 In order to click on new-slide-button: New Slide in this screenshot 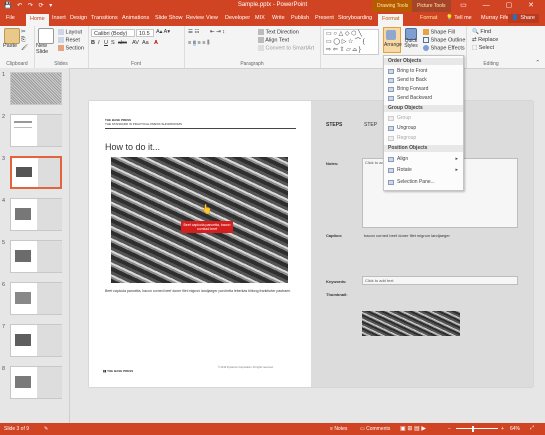, I will do `click(46, 49)`.